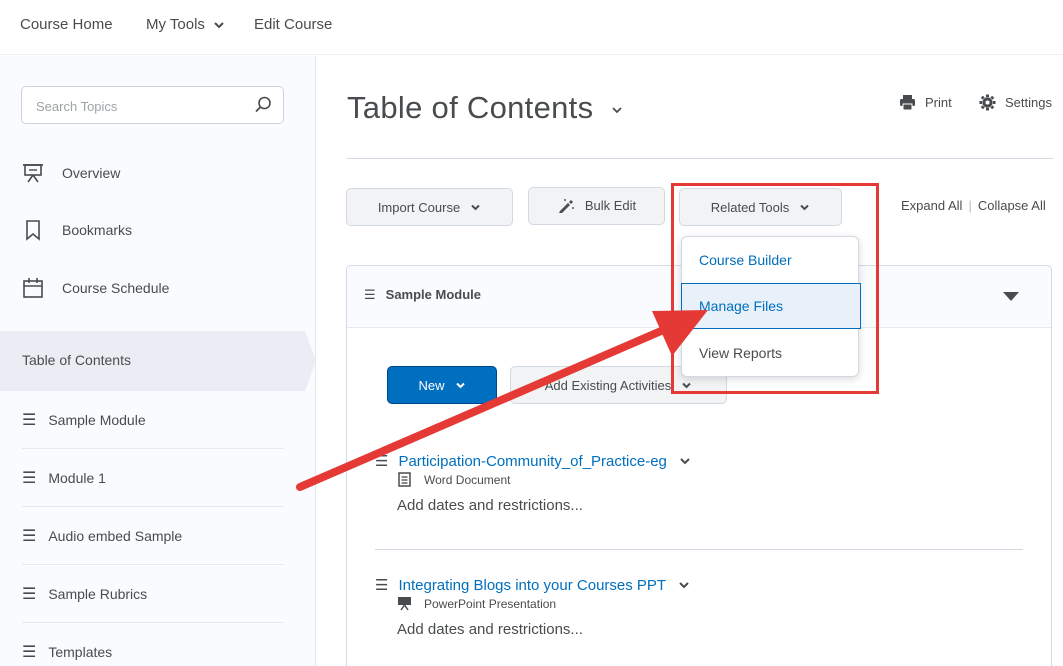  What do you see at coordinates (433, 294) in the screenshot?
I see `module-title-text: Sample Module` at bounding box center [433, 294].